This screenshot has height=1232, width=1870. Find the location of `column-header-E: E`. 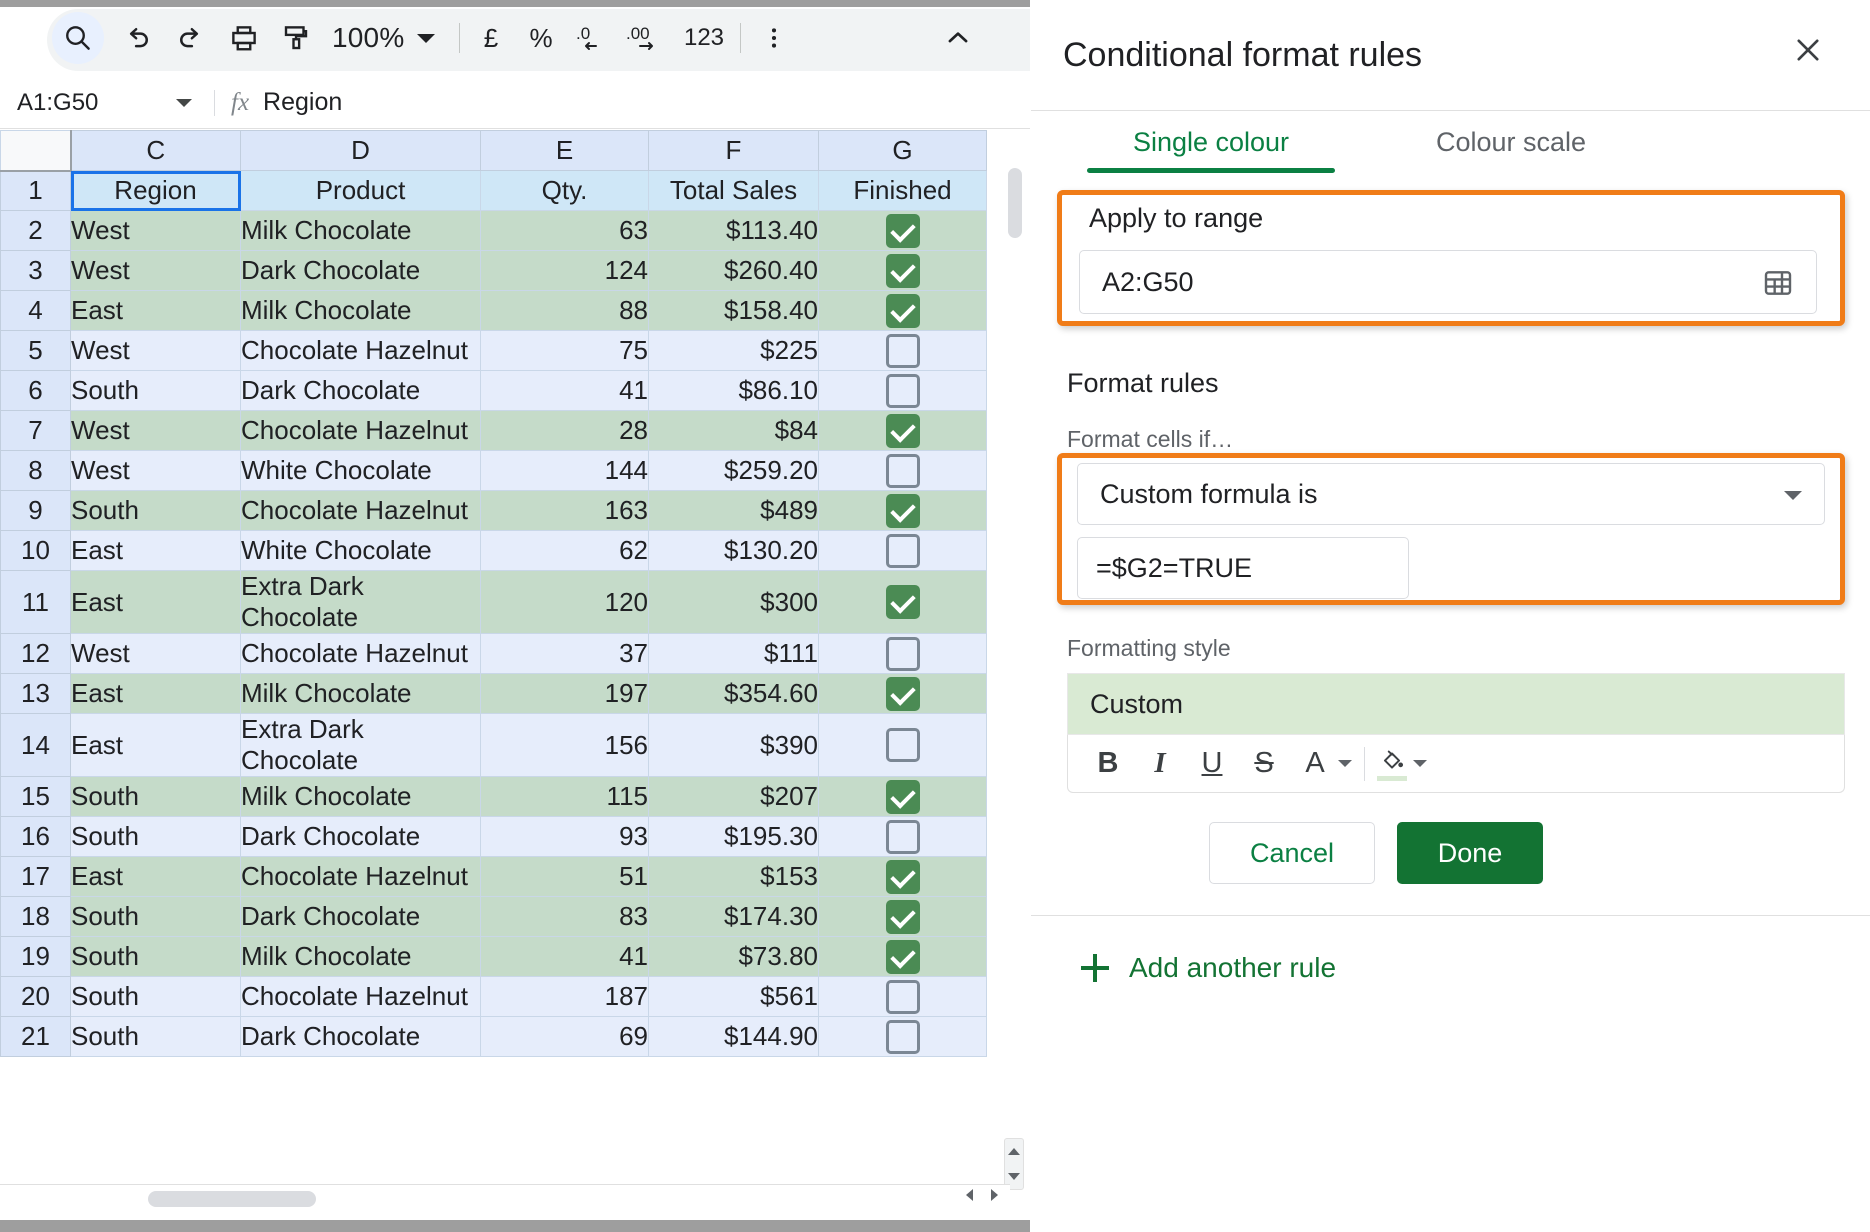

column-header-E: E is located at coordinates (564, 150).